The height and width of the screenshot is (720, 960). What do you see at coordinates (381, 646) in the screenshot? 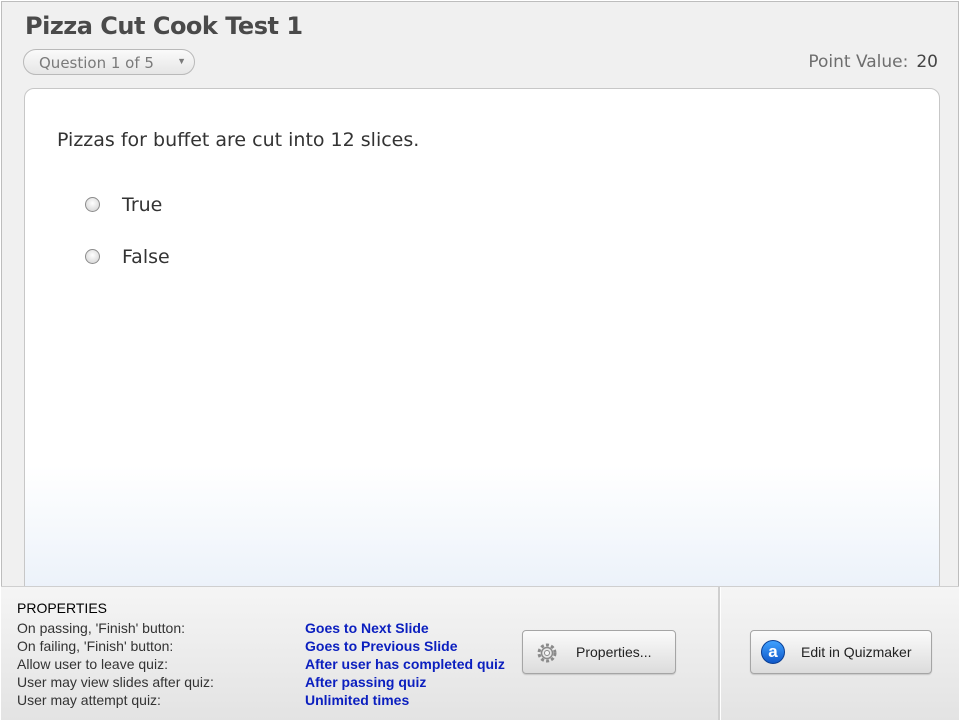
I see `property-value: Goes to Previous Slide` at bounding box center [381, 646].